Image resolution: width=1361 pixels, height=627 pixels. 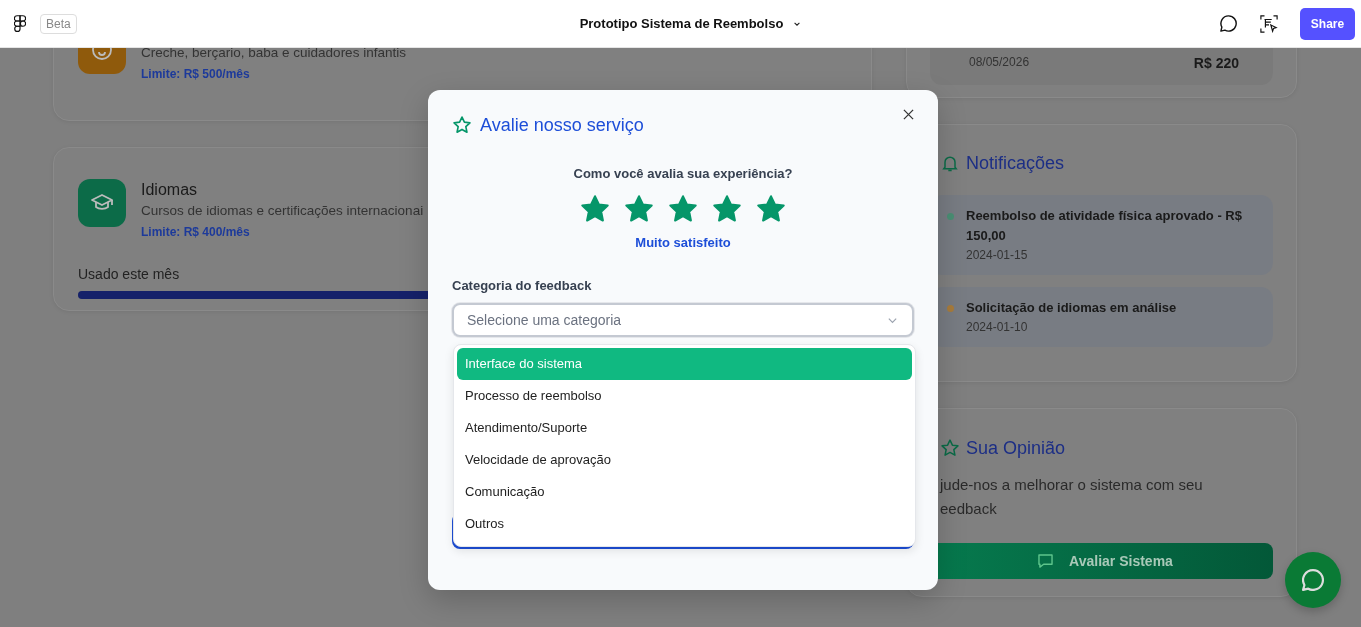 I want to click on limit-text: Limite: R$ 400/mês, so click(x=196, y=232).